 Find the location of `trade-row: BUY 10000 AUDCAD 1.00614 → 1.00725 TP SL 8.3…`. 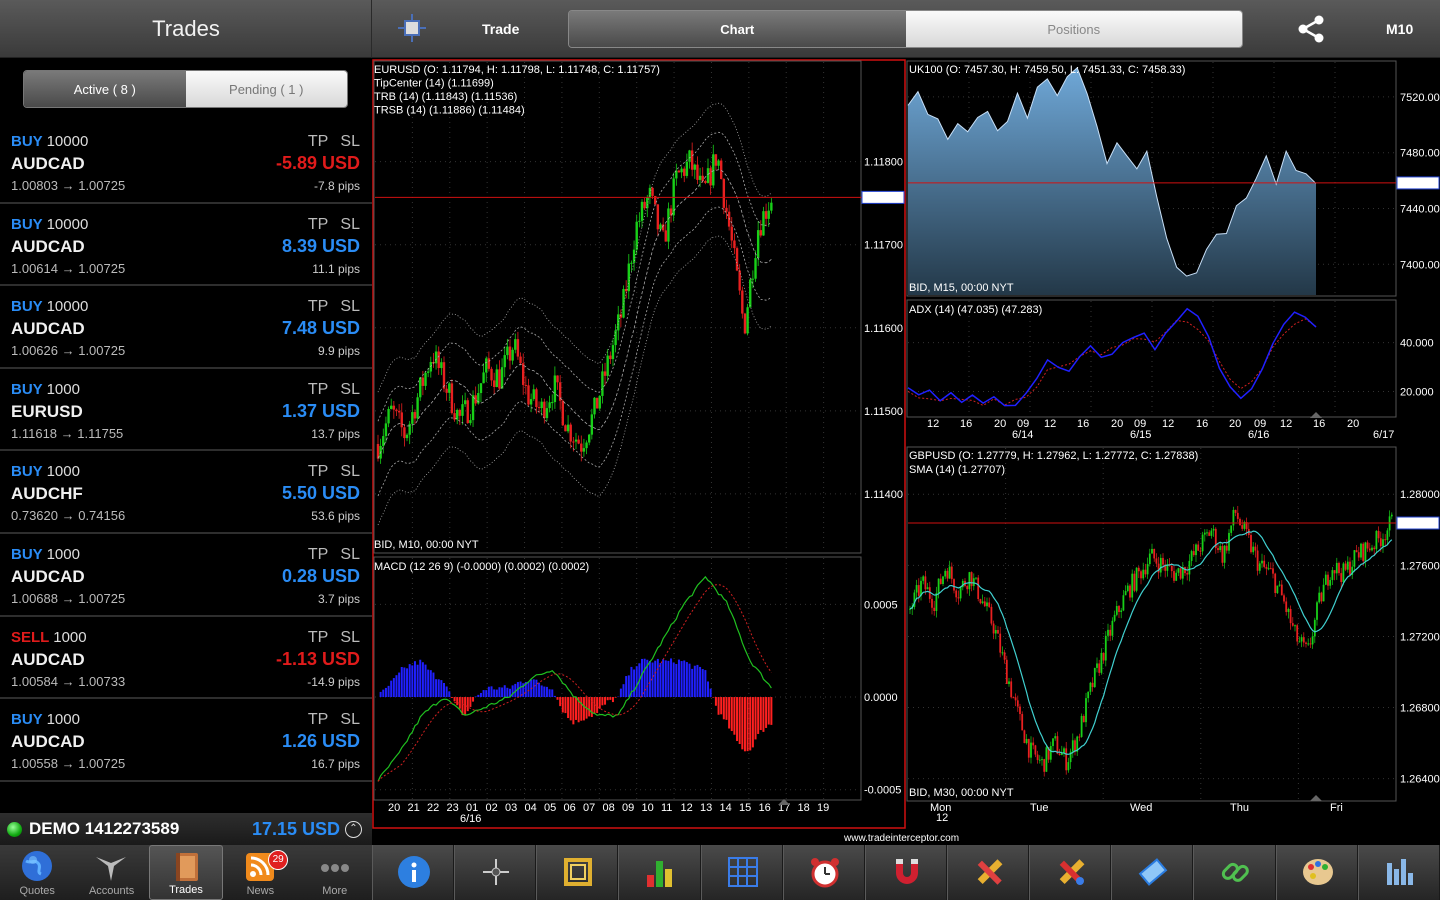

trade-row: BUY 10000 AUDCAD 1.00614 → 1.00725 TP SL 8.3… is located at coordinates (186, 245).